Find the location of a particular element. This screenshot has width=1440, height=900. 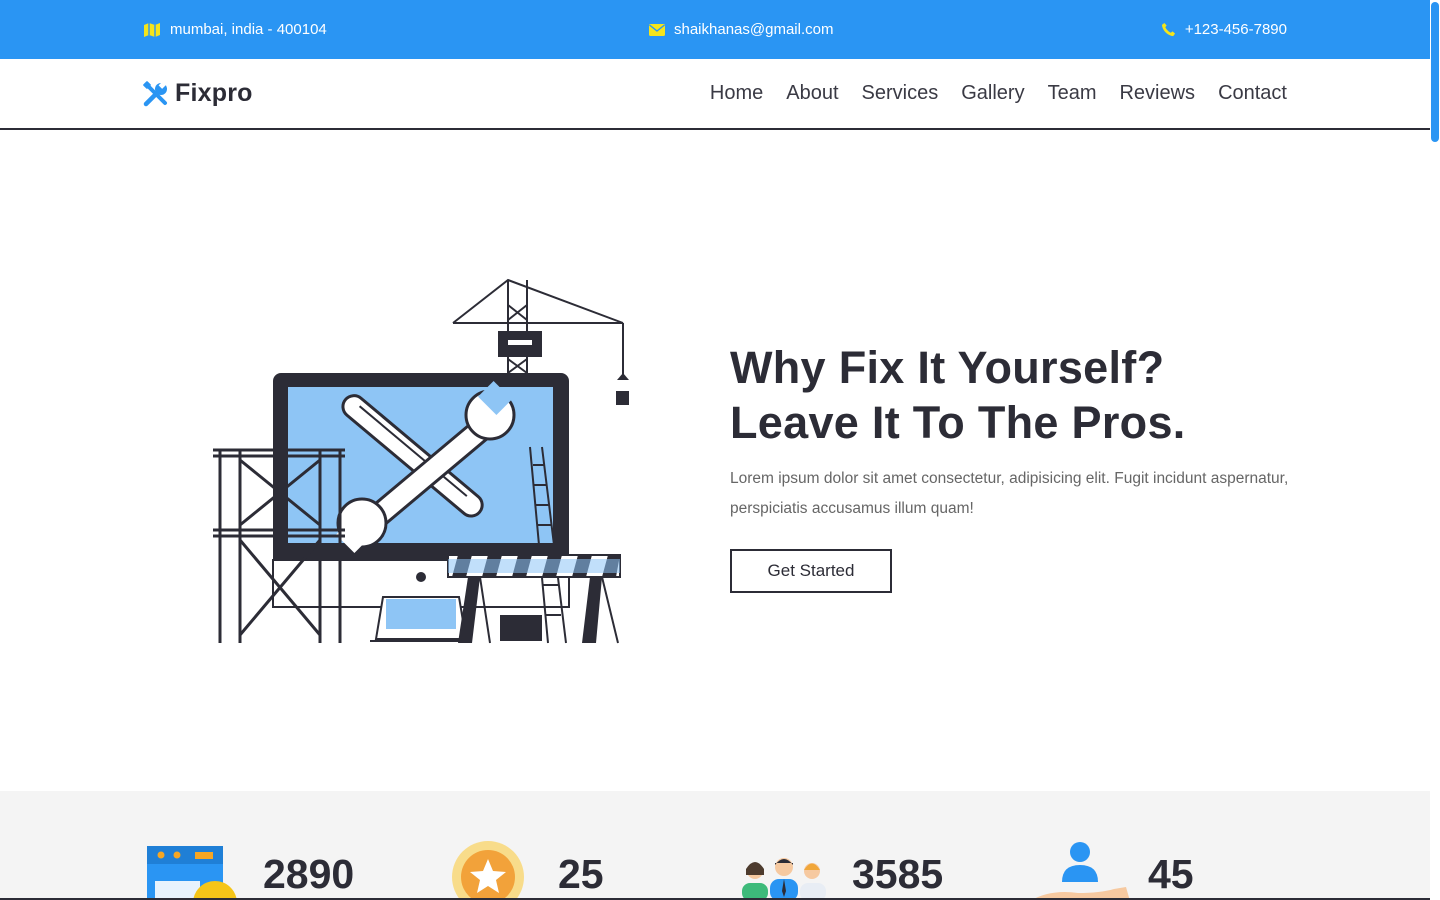

envelope-icon is located at coordinates (657, 29).